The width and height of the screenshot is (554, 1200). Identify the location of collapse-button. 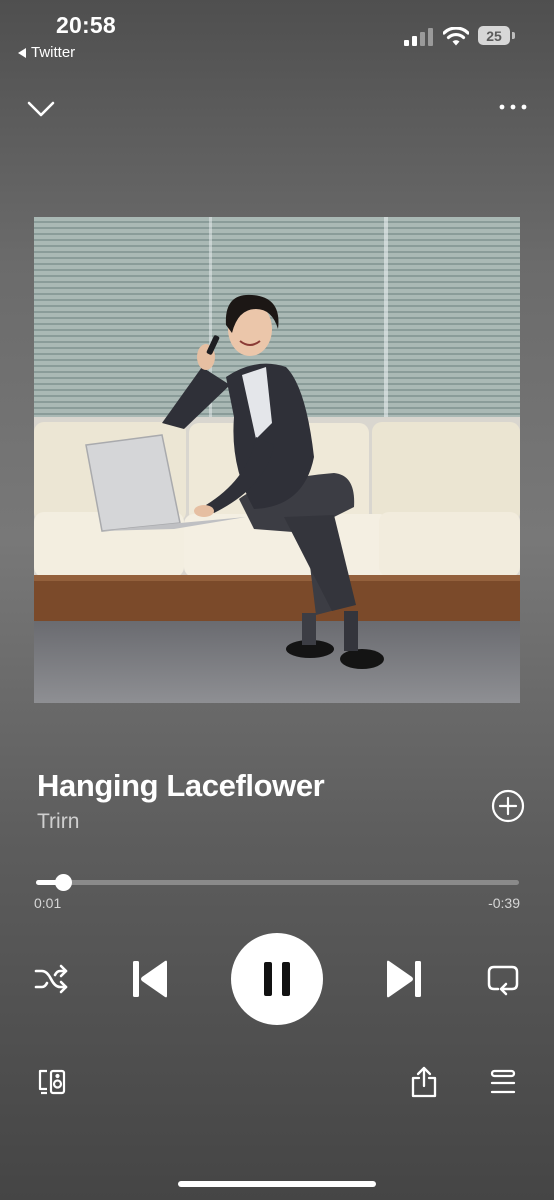
(41, 109).